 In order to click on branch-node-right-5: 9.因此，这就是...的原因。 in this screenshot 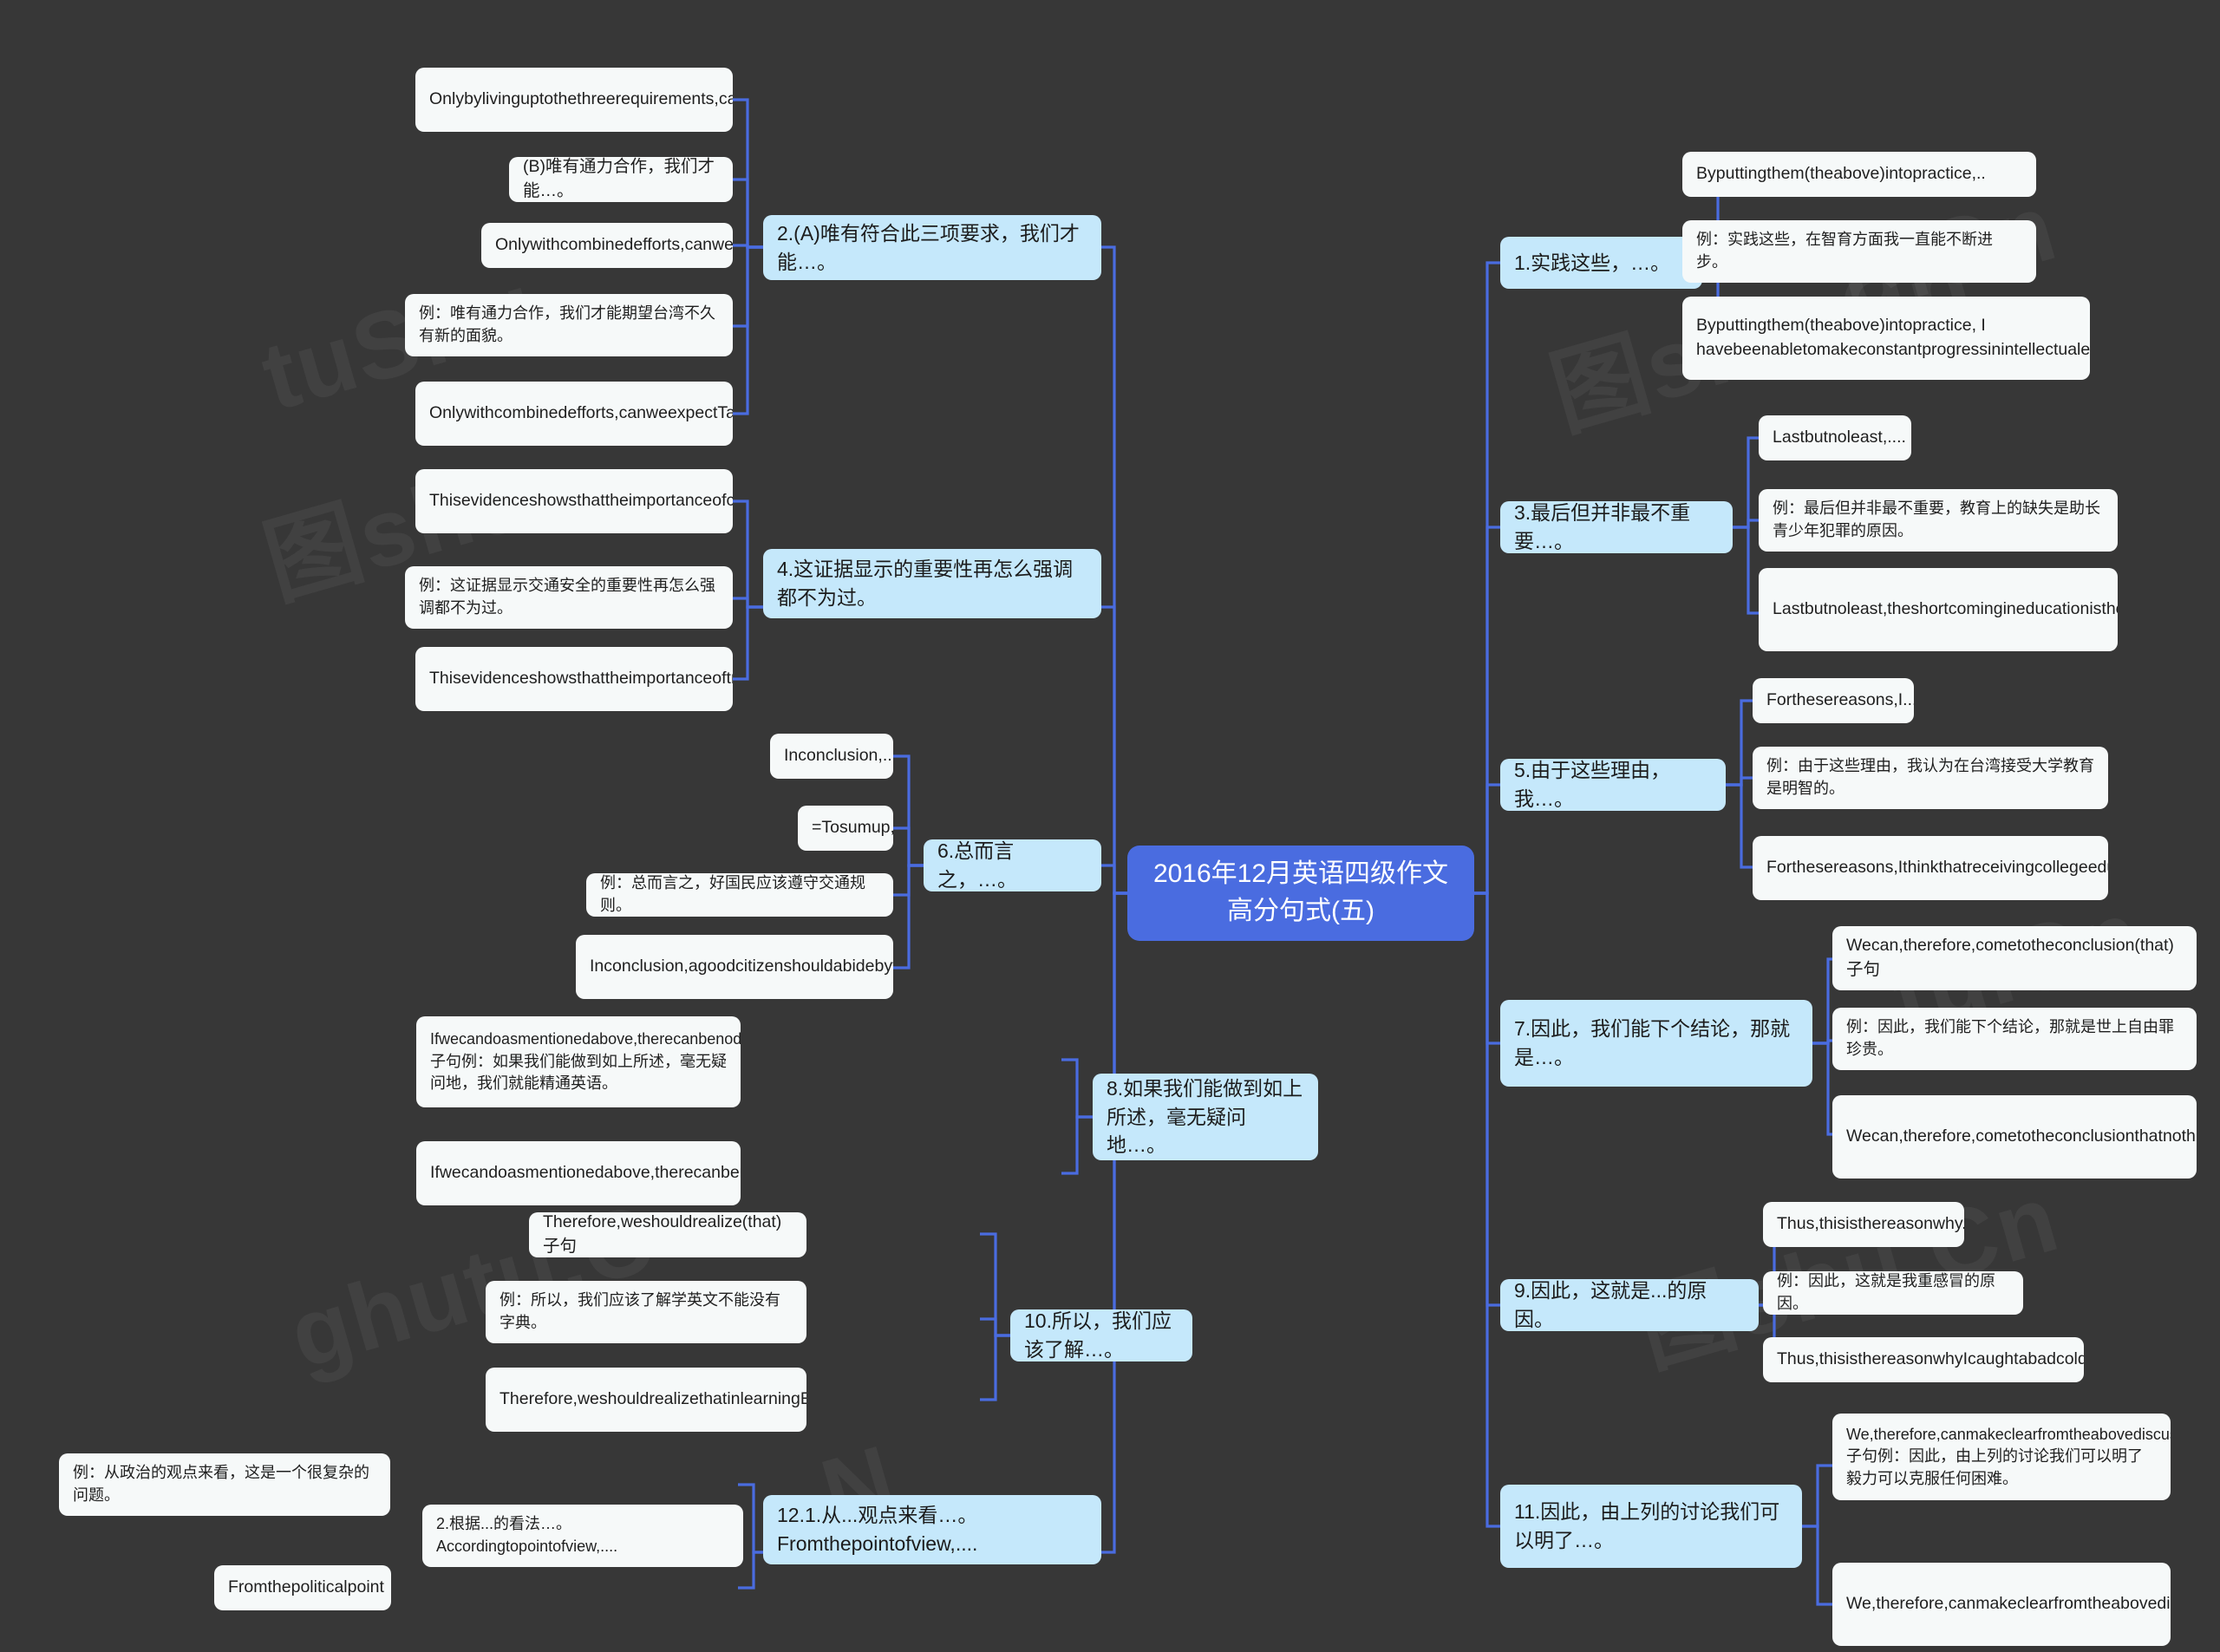, I will do `click(1629, 1305)`.